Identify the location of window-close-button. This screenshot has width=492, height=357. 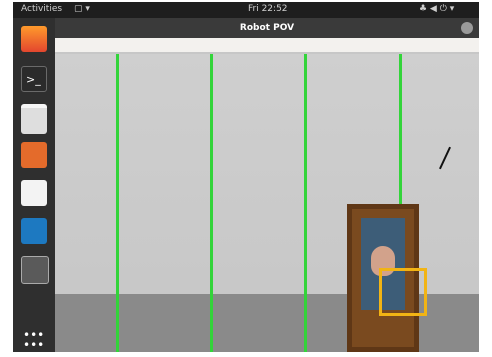
(467, 28).